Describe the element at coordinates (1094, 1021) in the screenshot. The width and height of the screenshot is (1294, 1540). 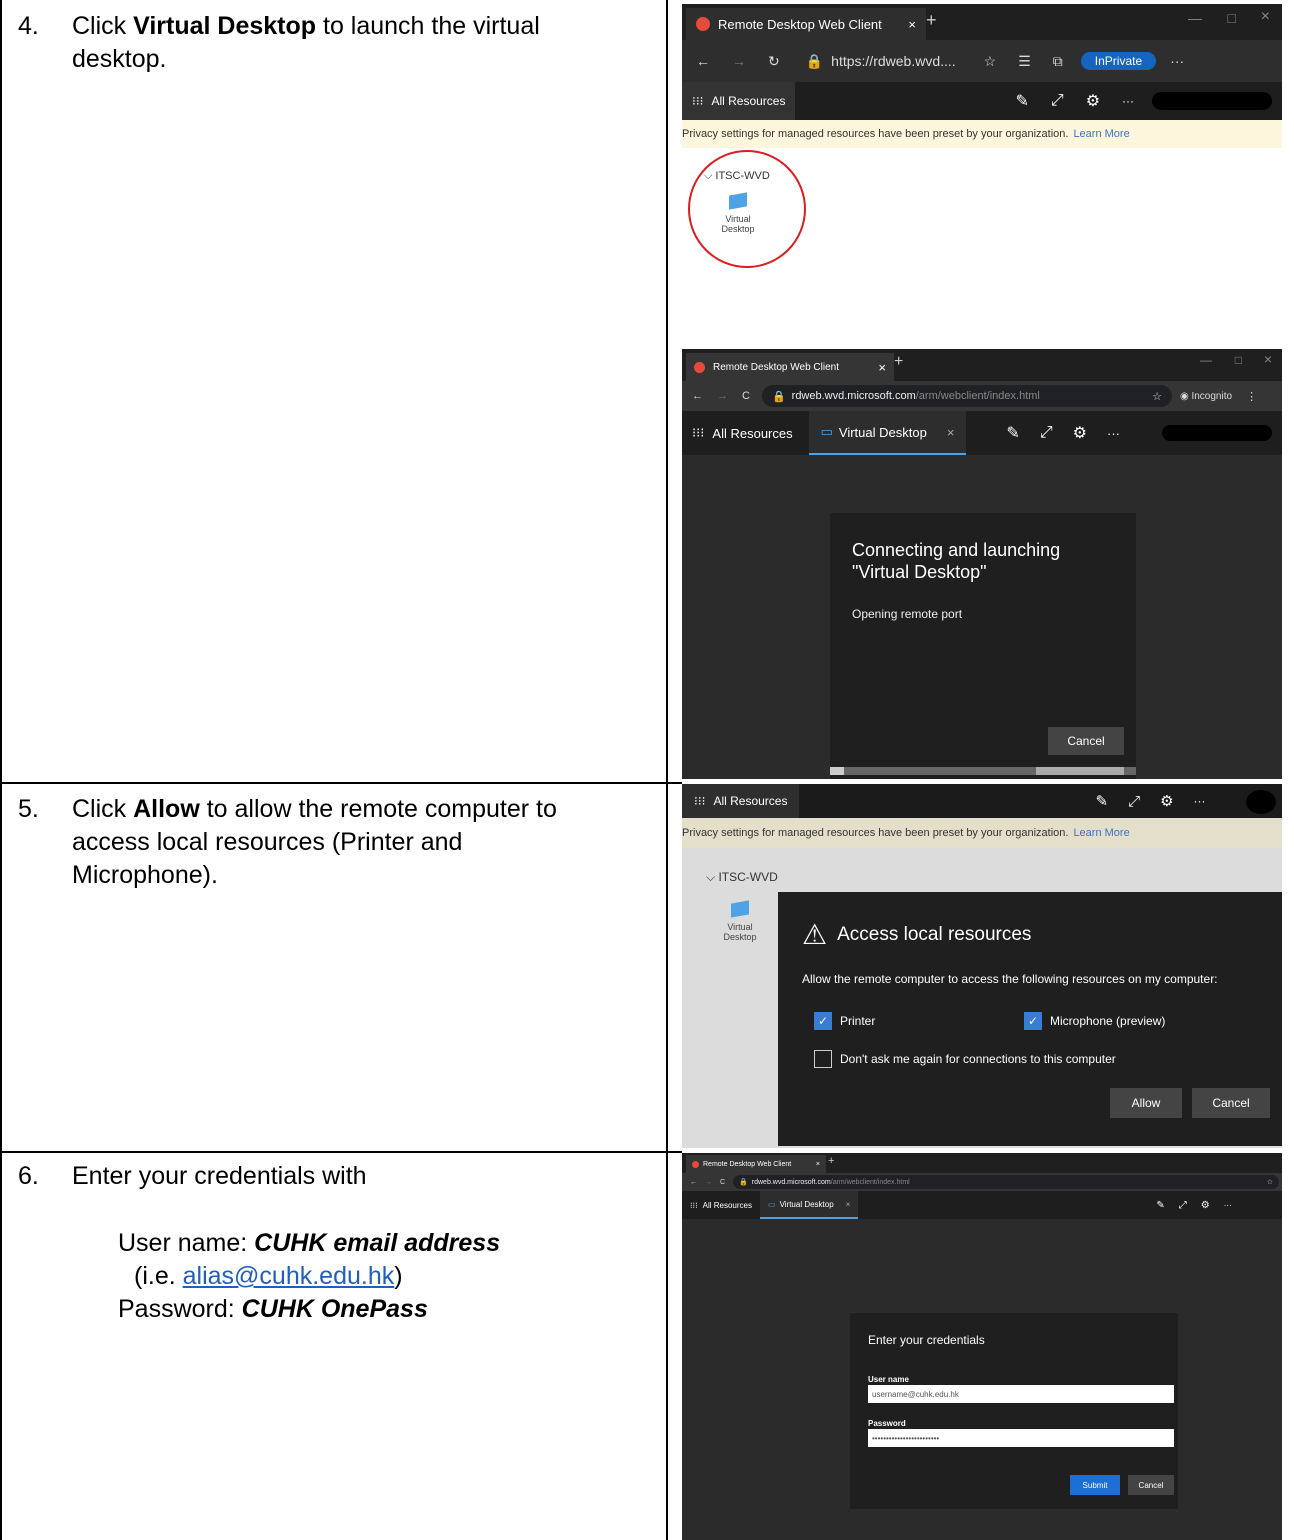
I see `microphone-checkbox: ✓ Microphone (preview)` at that location.